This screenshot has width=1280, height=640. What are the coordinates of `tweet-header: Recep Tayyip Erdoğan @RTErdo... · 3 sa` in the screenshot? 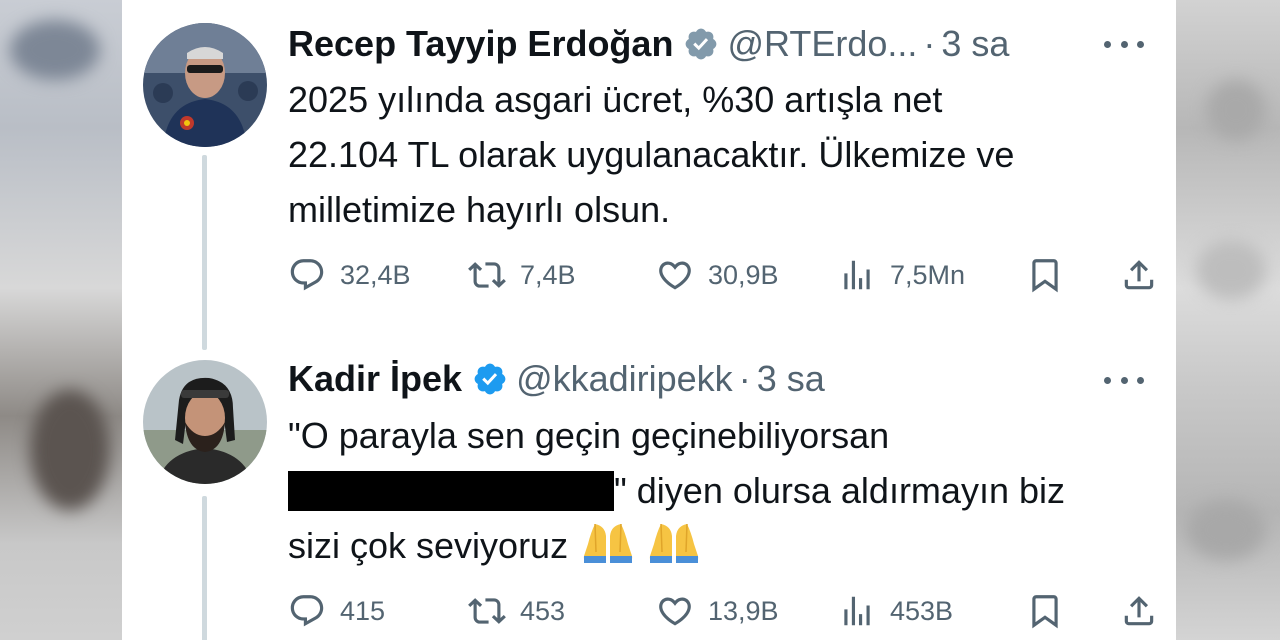 It's located at (648, 44).